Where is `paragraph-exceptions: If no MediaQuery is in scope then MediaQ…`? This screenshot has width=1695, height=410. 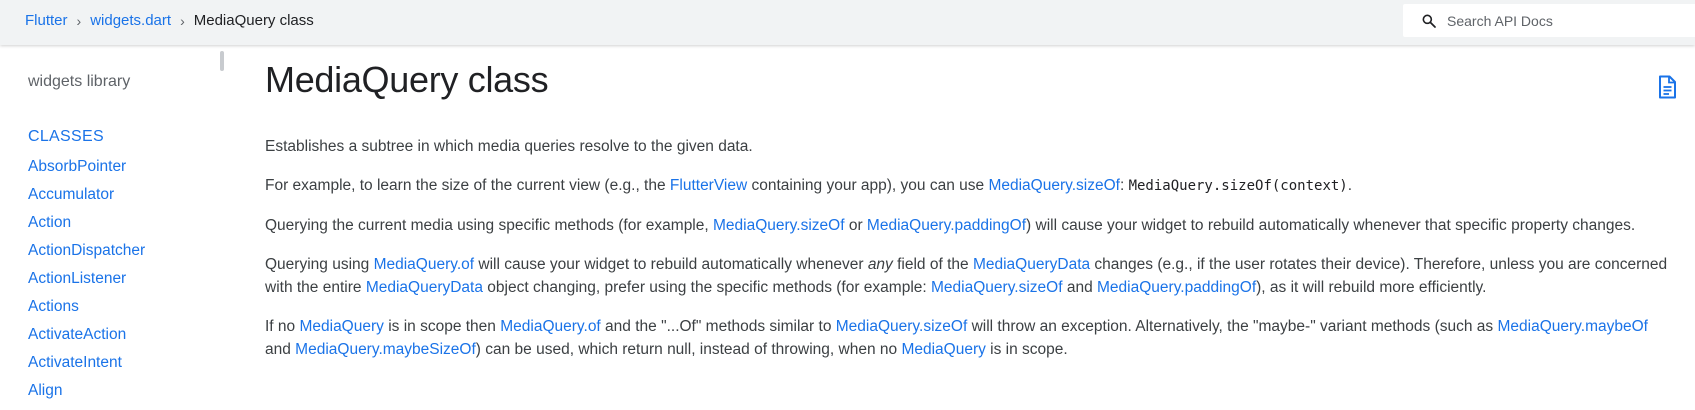
paragraph-exceptions: If no MediaQuery is in scope then MediaQ… is located at coordinates (970, 338).